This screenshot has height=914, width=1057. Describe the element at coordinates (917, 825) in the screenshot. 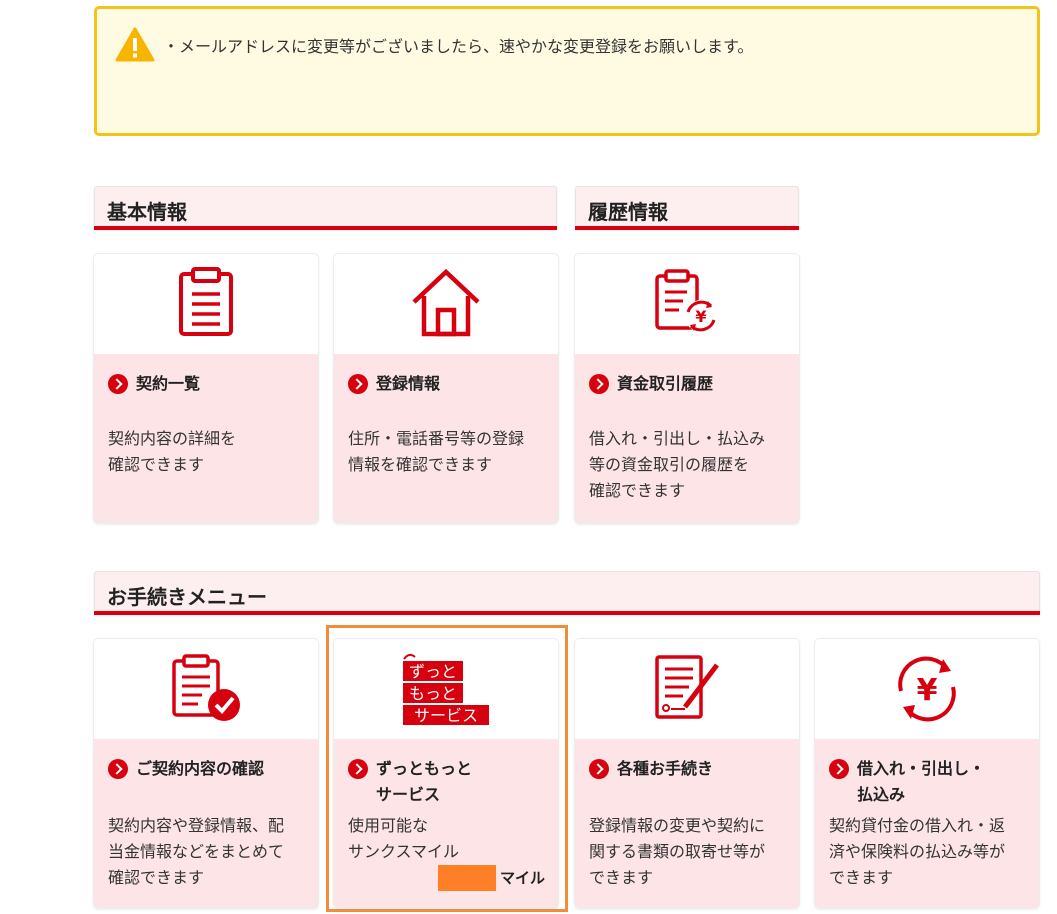

I see `card-desc-line: 契約貸付金の借入れ・返` at that location.